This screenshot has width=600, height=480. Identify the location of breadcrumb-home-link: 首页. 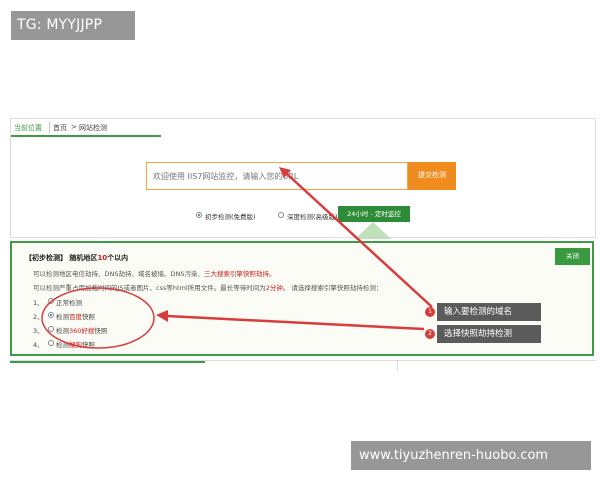
(60, 128).